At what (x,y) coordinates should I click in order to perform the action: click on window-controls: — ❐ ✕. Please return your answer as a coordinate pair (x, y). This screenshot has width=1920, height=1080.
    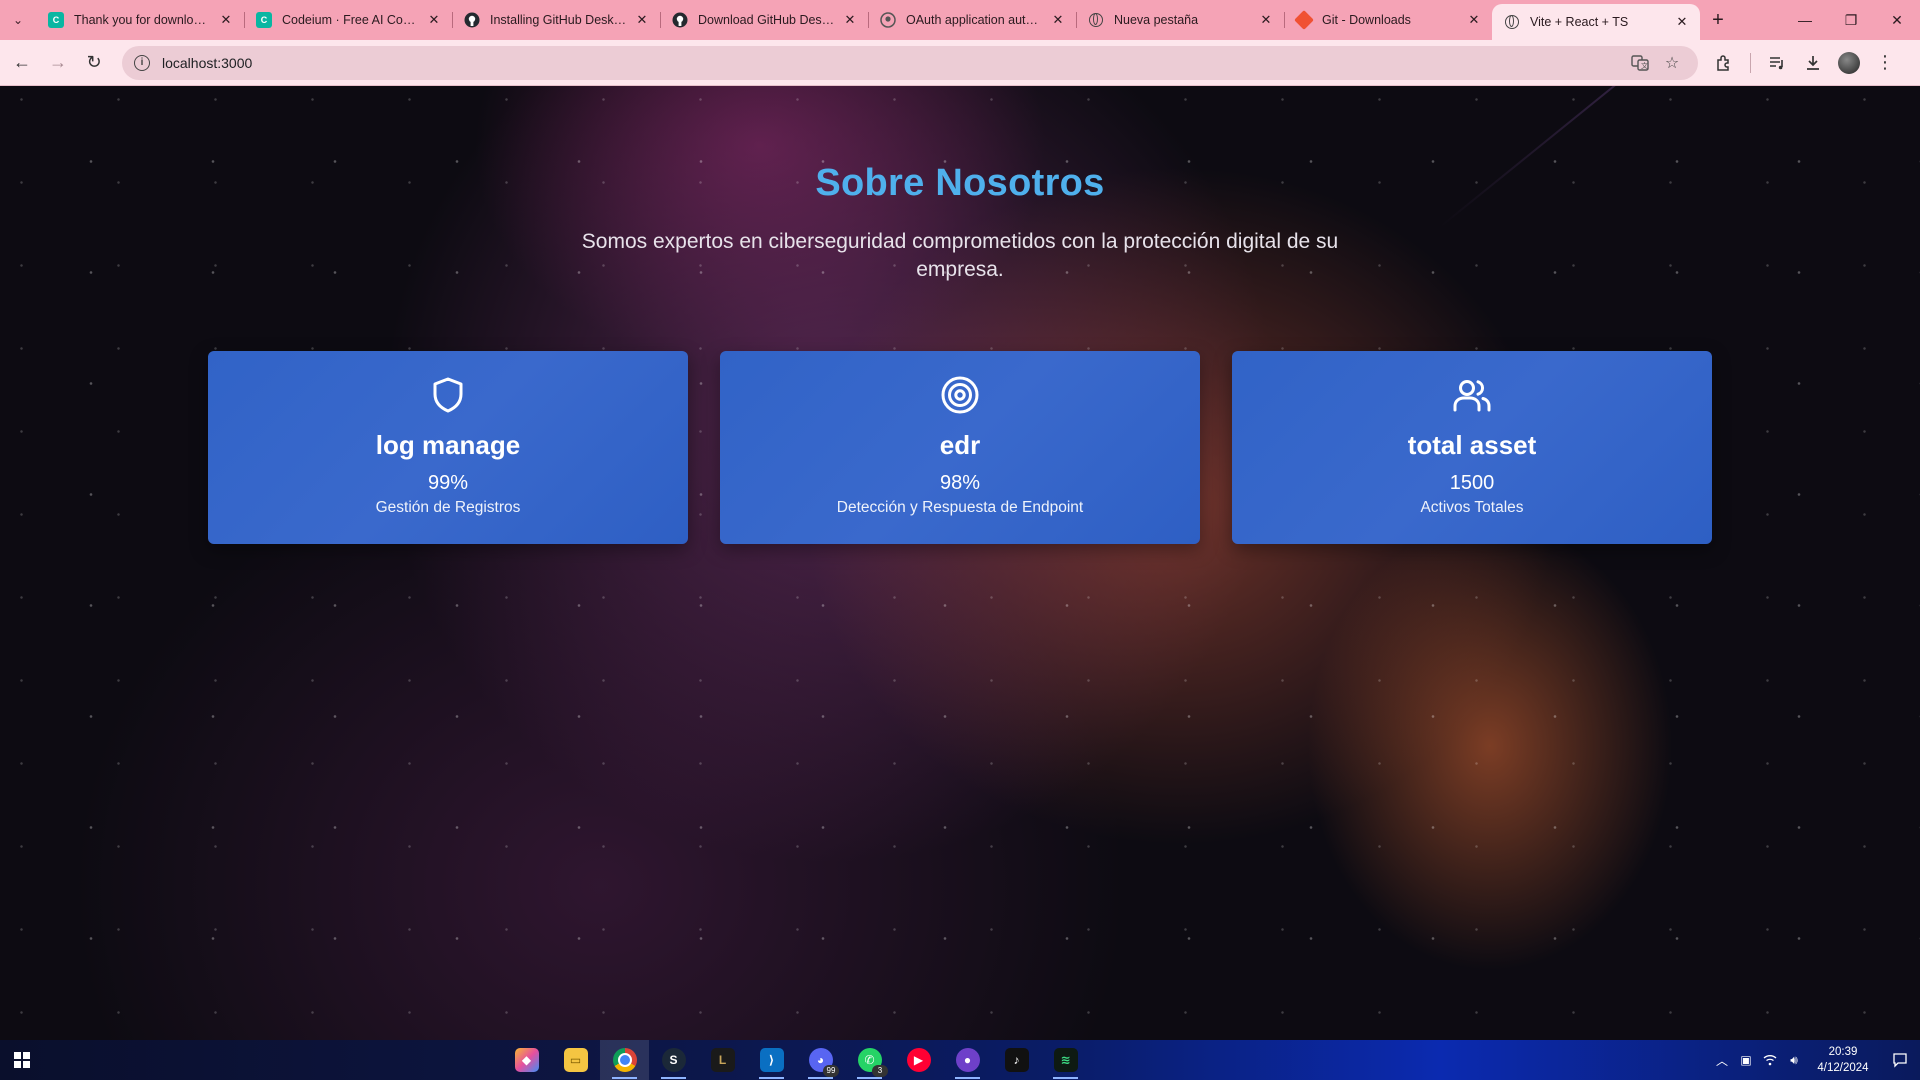
    Looking at the image, I should click on (1851, 20).